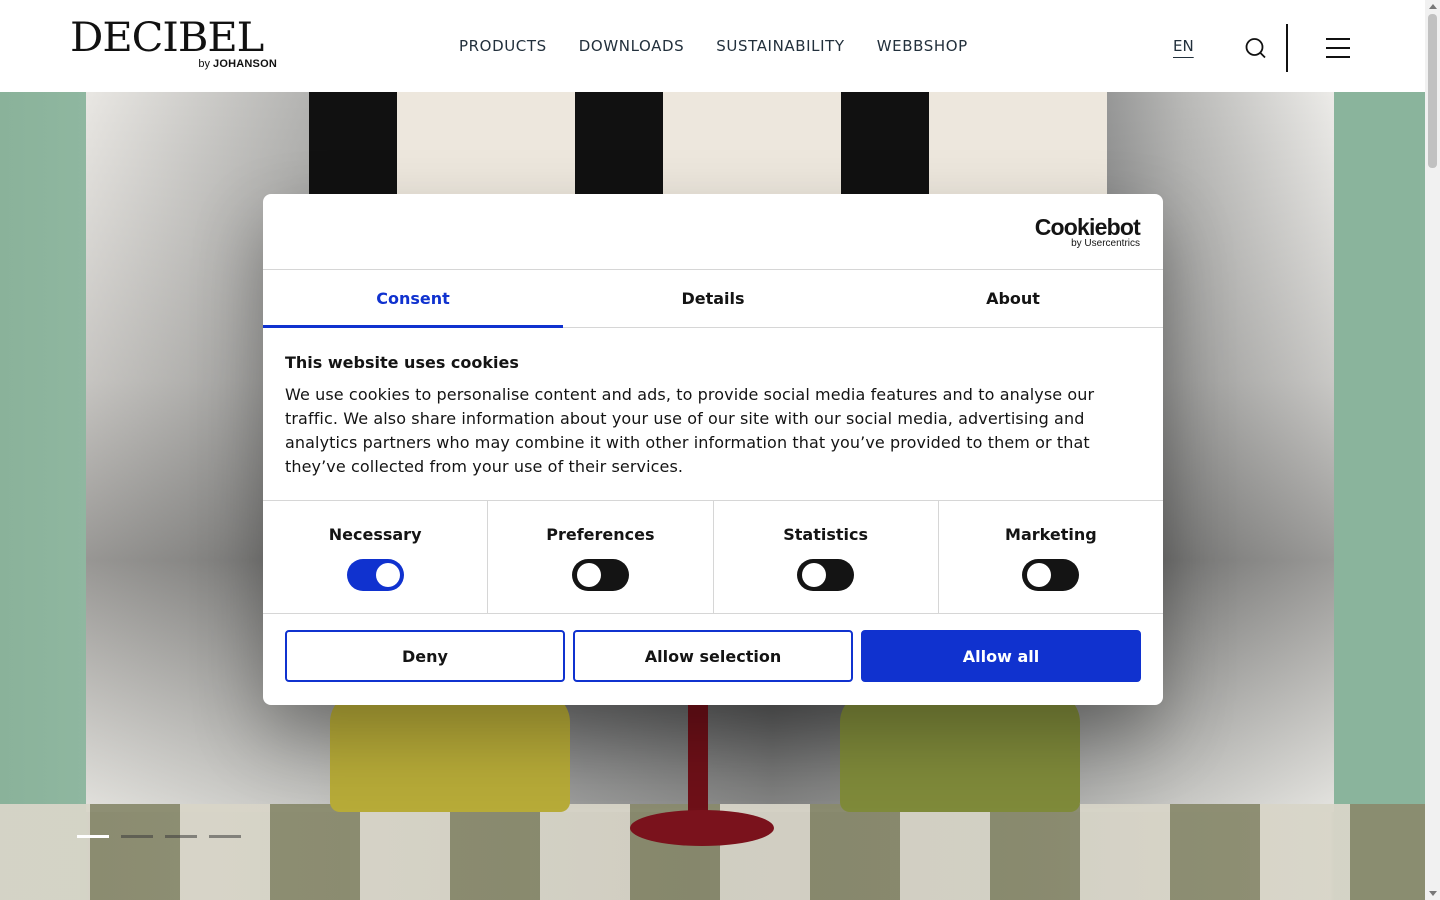  I want to click on toggle-label-necessary: Necessary, so click(375, 534).